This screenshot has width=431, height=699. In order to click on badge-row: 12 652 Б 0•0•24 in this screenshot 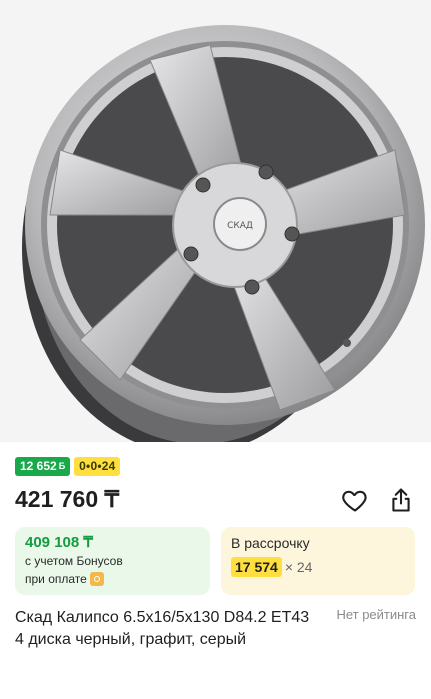, I will do `click(68, 466)`.